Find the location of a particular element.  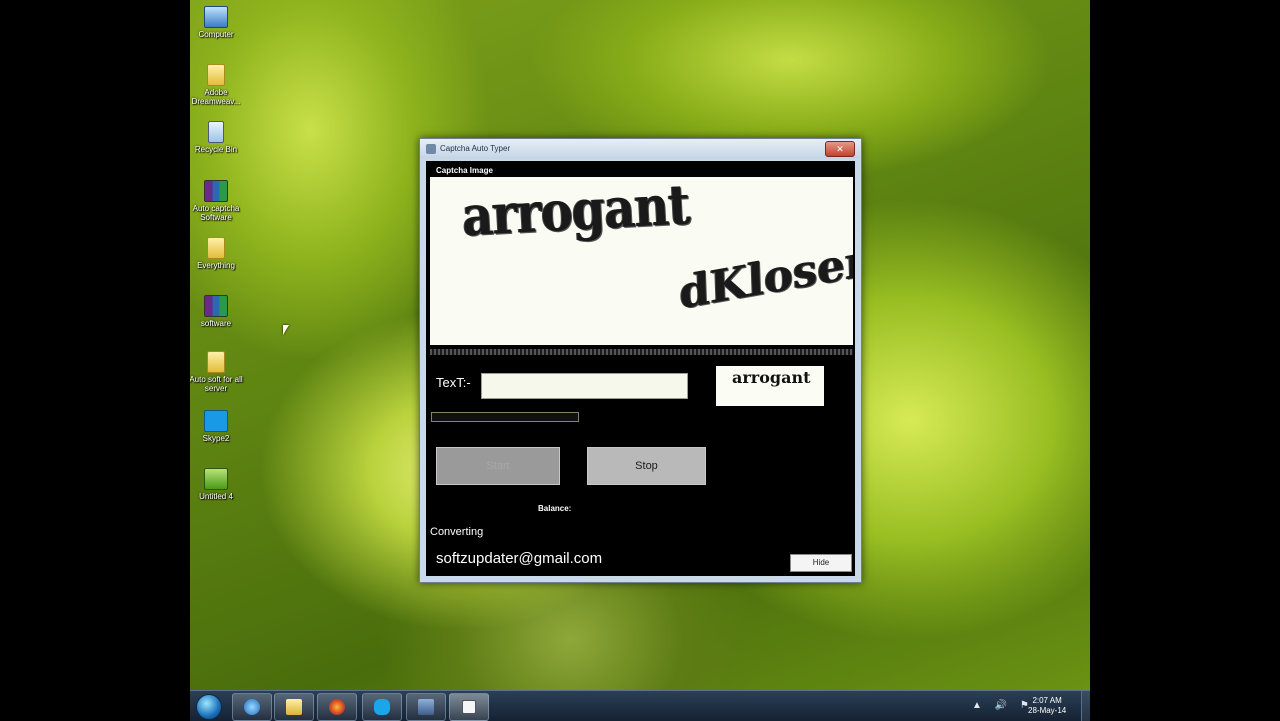

desktop-icon-everything: Everything is located at coordinates (218, 253).